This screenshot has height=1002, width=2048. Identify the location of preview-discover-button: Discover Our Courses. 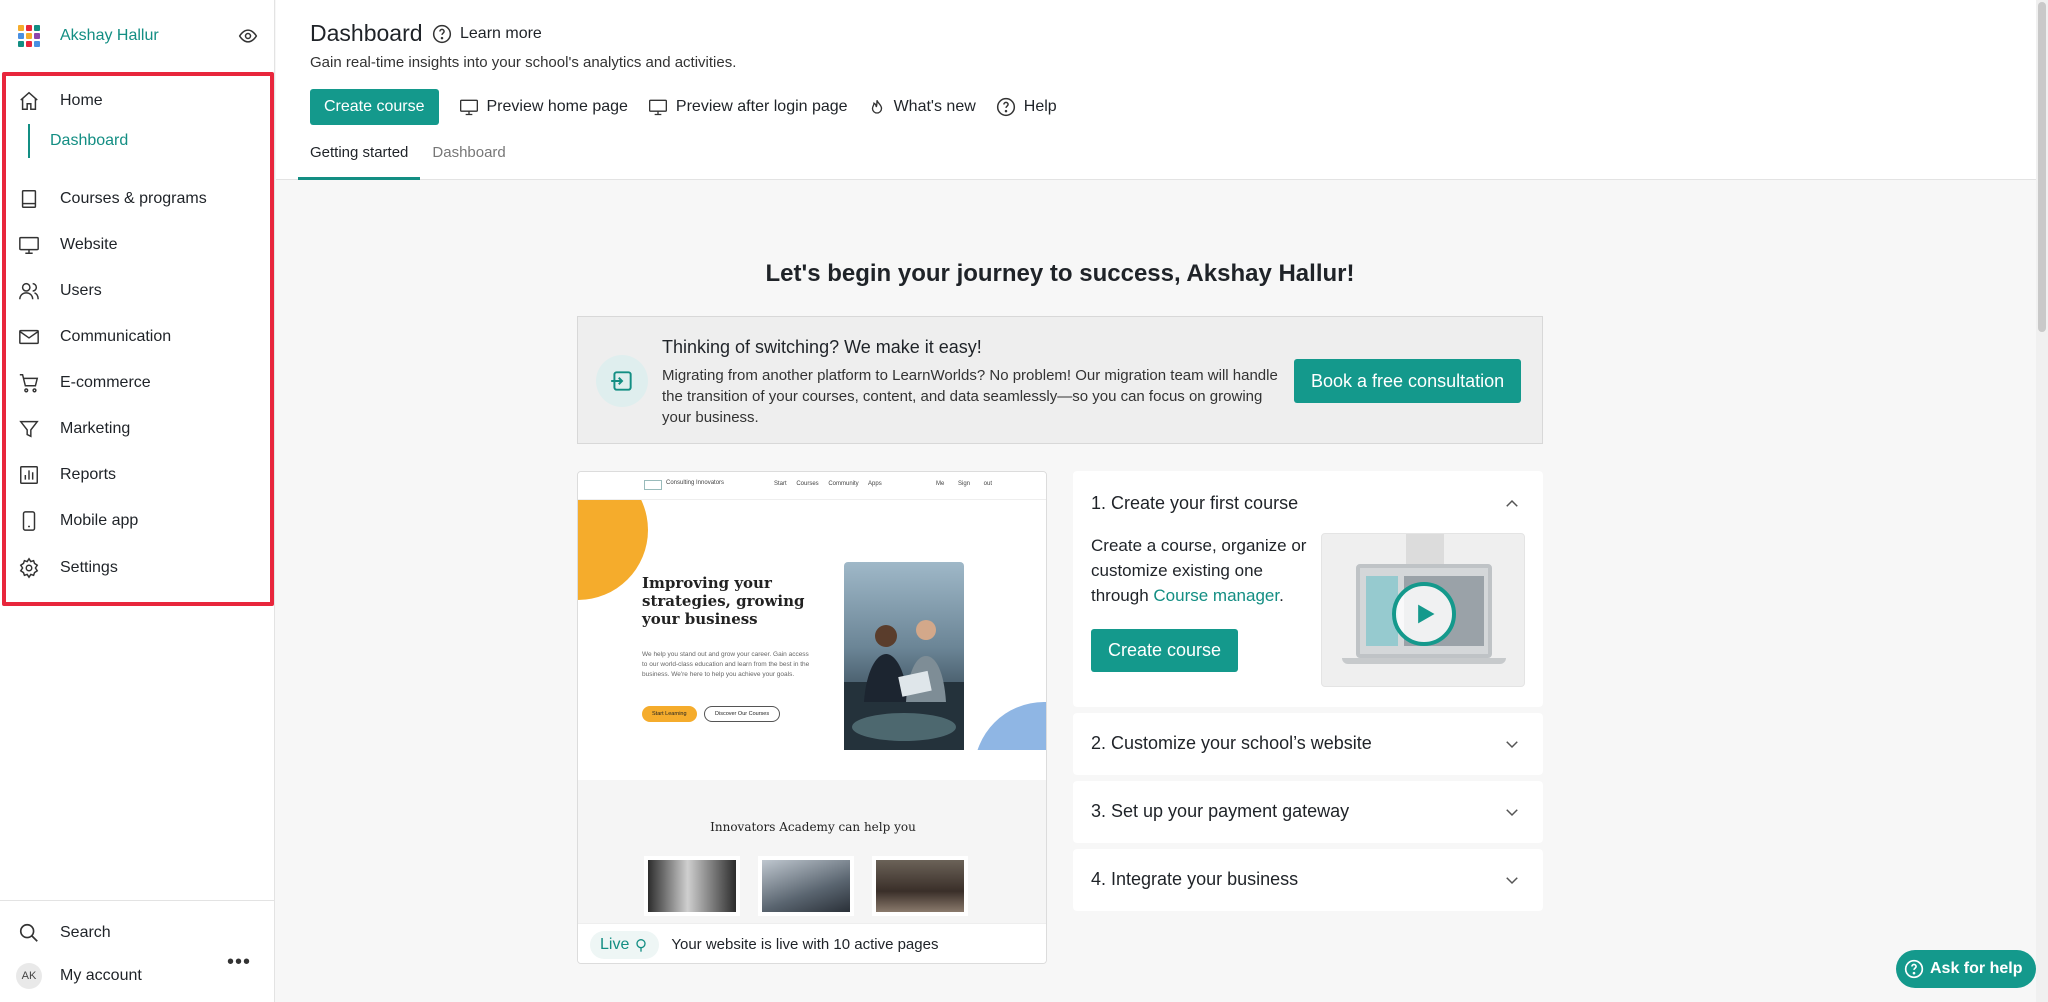
(742, 714).